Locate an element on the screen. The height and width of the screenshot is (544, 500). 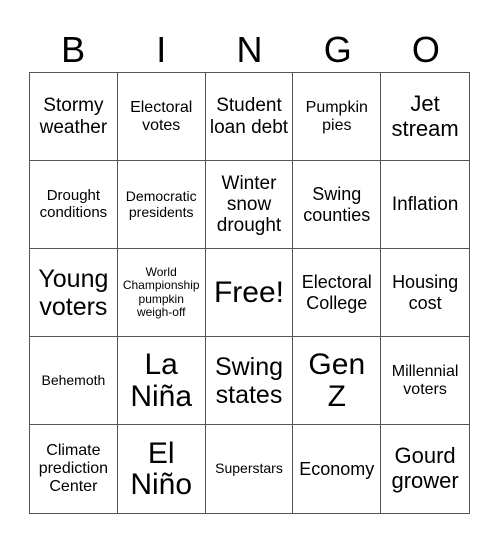
bingo-cell: Gen Z is located at coordinates (337, 381).